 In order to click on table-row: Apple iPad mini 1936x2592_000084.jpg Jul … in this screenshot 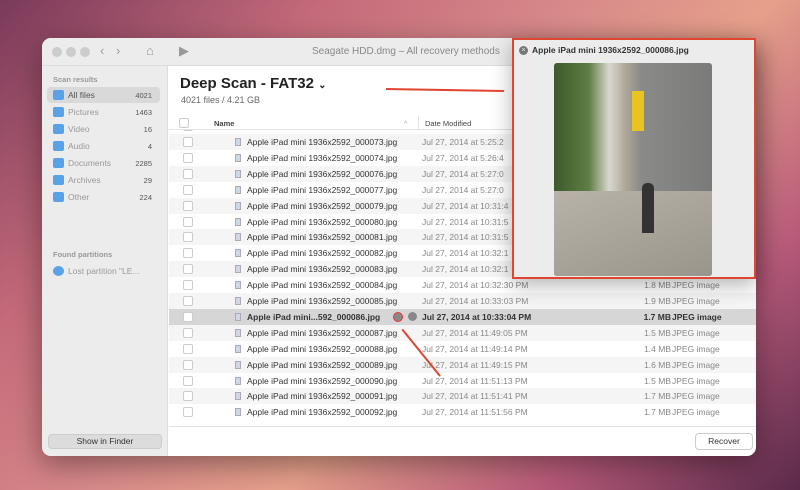, I will do `click(462, 285)`.